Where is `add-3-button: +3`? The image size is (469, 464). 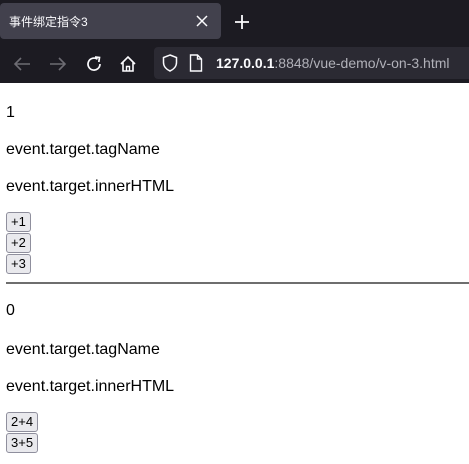
add-3-button: +3 is located at coordinates (18, 264).